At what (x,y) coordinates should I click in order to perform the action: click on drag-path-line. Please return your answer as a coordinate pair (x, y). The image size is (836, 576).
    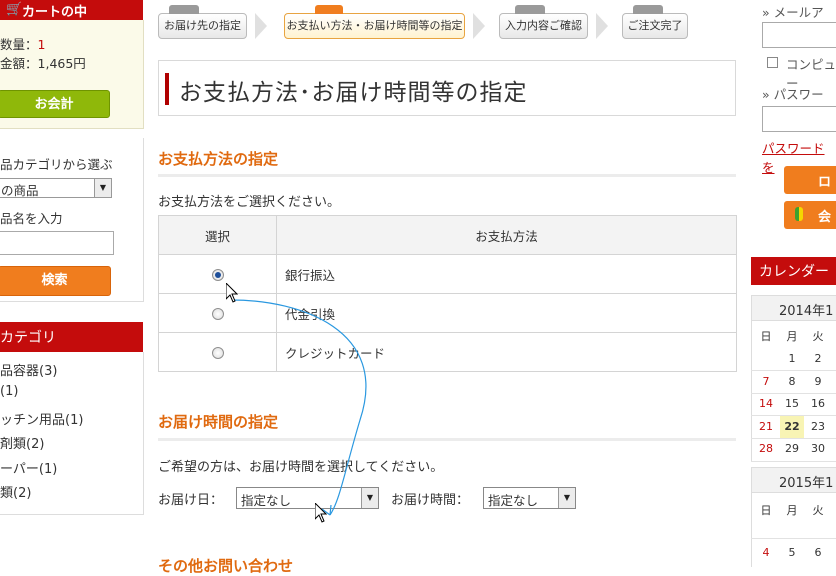
    Looking at the image, I should click on (299, 407).